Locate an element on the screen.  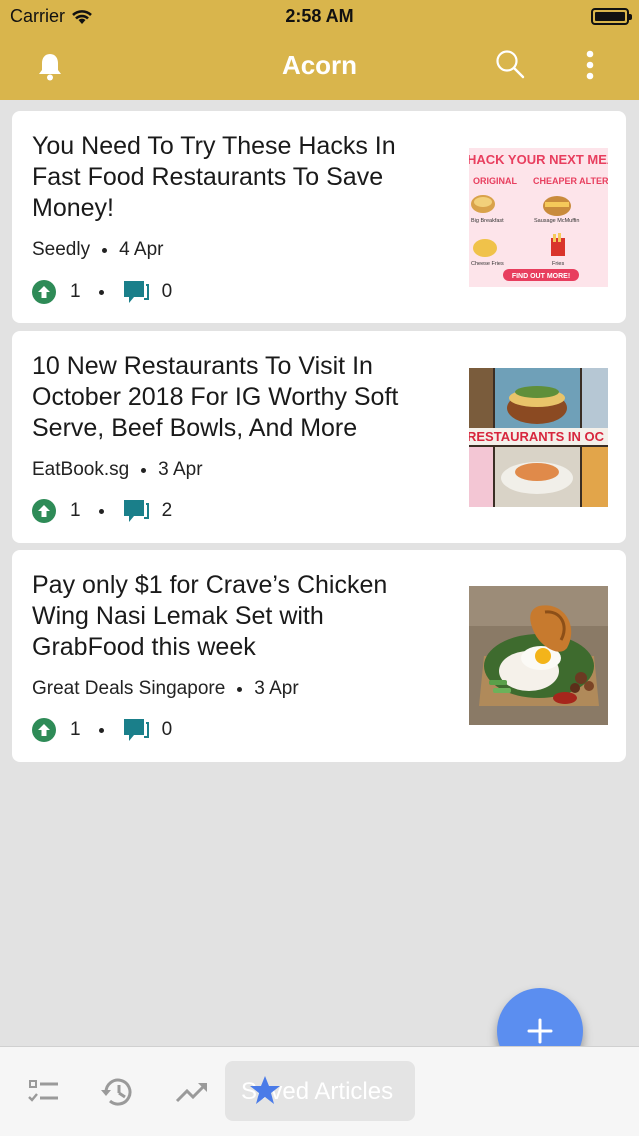
app-bar: Acorn is located at coordinates (319, 66).